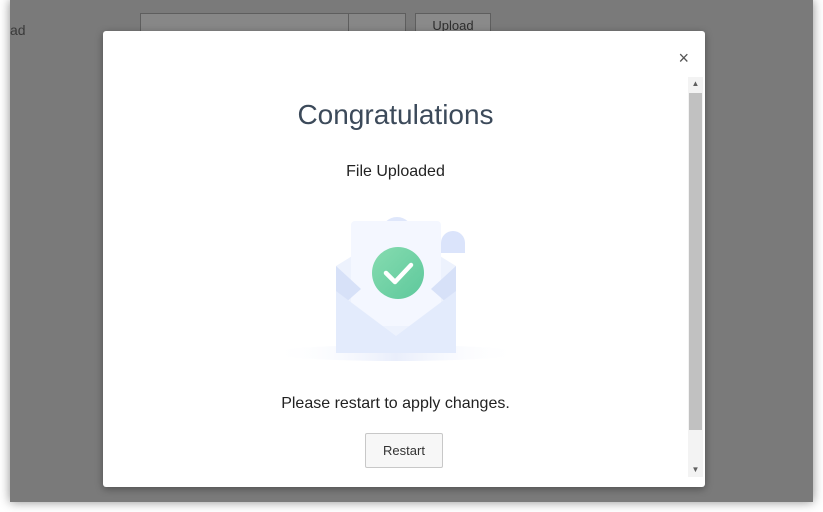  What do you see at coordinates (396, 289) in the screenshot?
I see `envelope-check-icon` at bounding box center [396, 289].